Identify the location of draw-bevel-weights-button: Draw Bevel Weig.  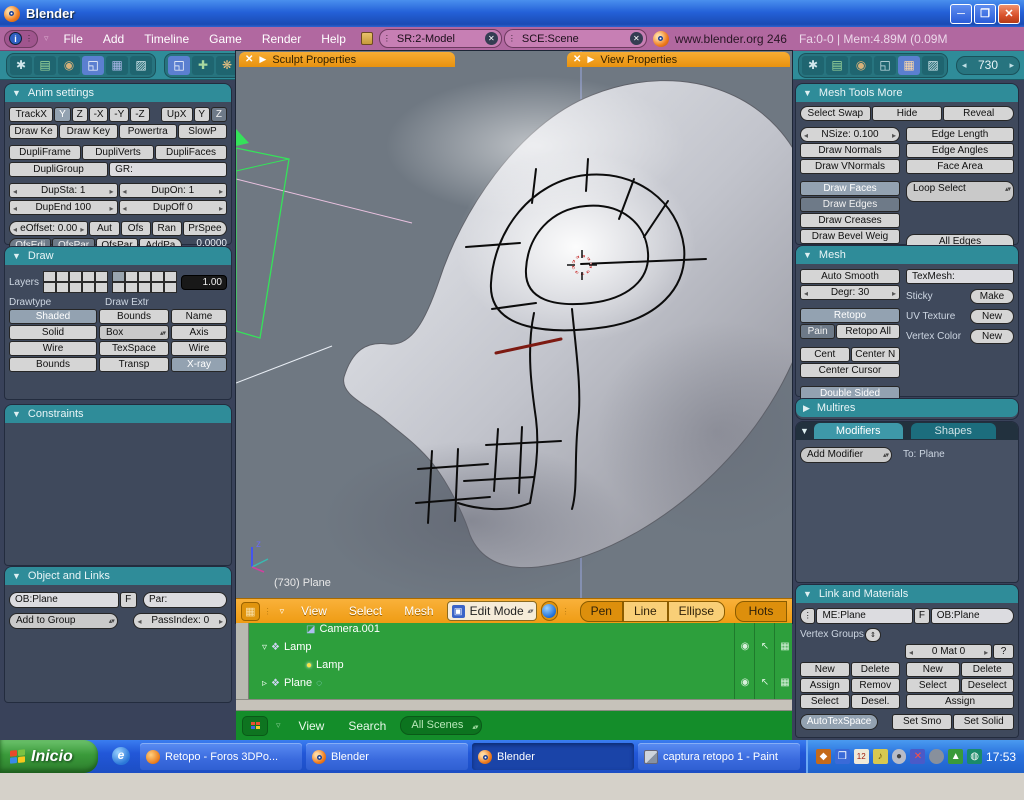
(850, 236).